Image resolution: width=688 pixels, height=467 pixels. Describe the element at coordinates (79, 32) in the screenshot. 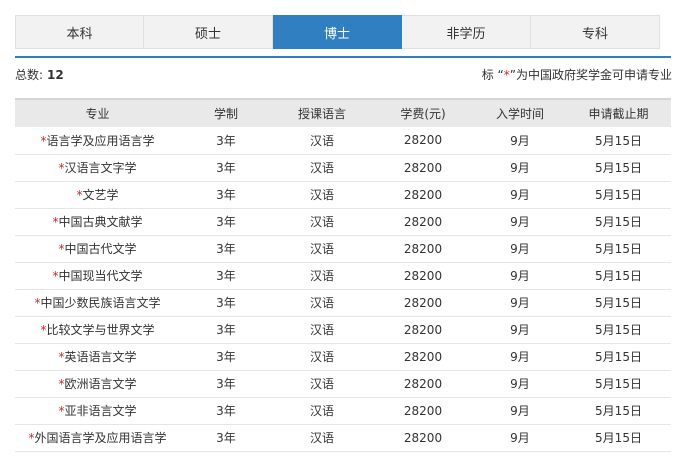

I see `tab-undergraduate: 本科` at that location.